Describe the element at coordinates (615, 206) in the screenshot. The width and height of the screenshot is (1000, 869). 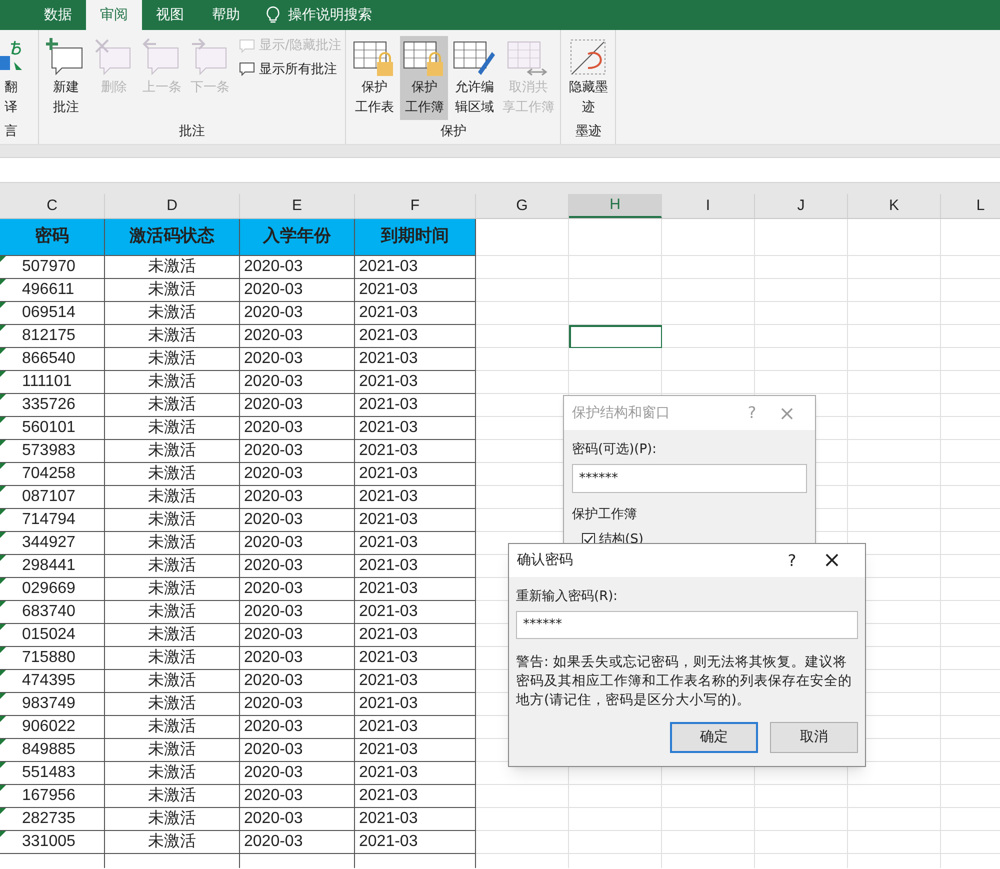
I see `column-header: H` at that location.